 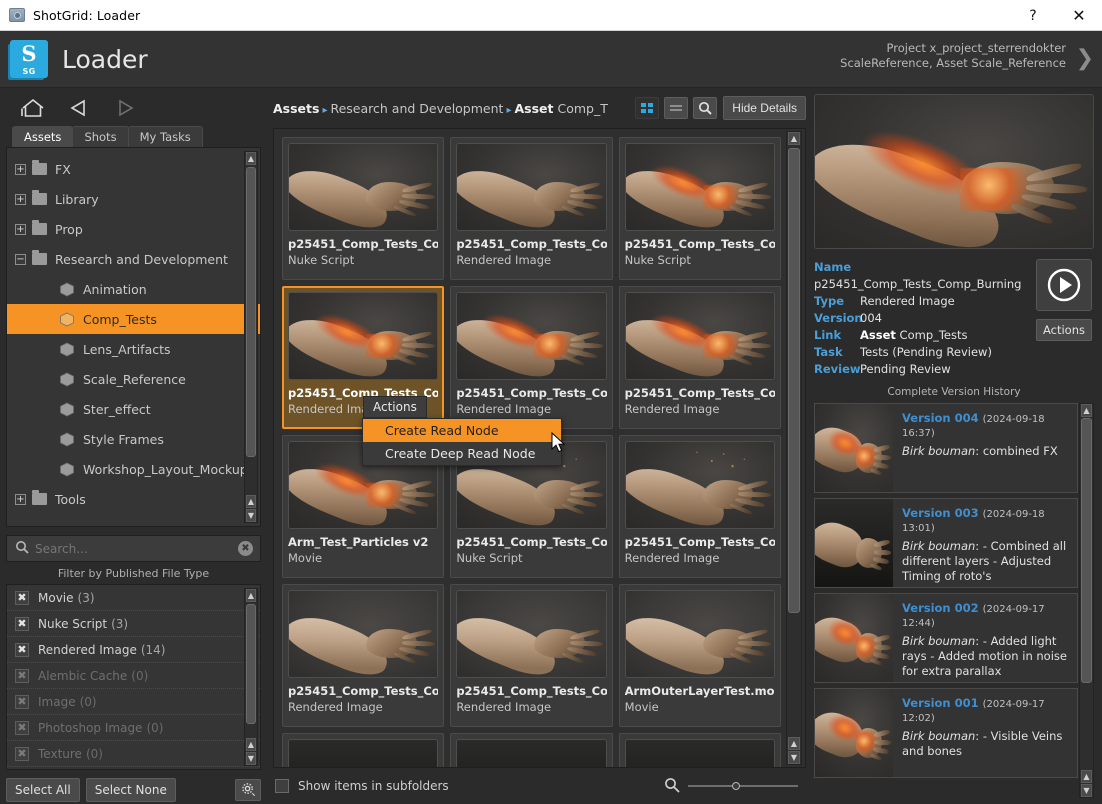 What do you see at coordinates (133, 349) in the screenshot?
I see `tree-item-lens-artifacts: Lens_Artifacts` at bounding box center [133, 349].